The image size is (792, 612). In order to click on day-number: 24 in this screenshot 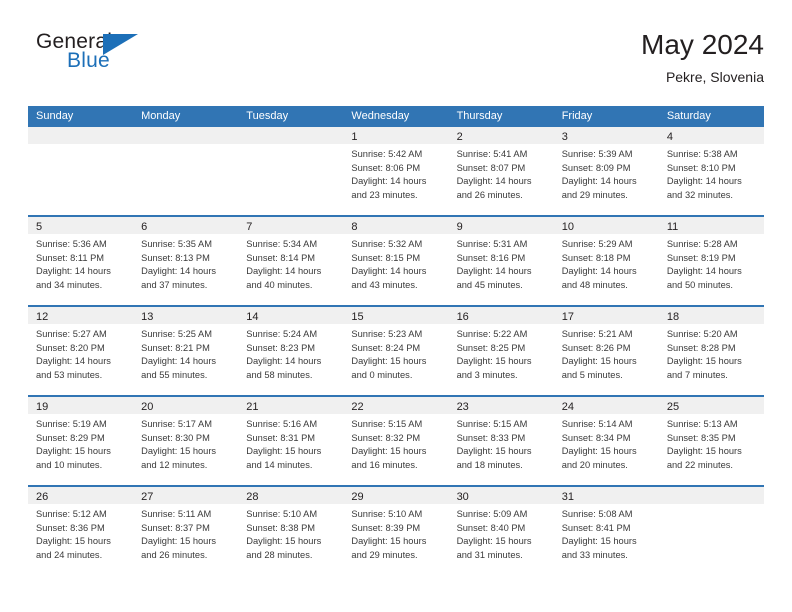, I will do `click(567, 407)`.